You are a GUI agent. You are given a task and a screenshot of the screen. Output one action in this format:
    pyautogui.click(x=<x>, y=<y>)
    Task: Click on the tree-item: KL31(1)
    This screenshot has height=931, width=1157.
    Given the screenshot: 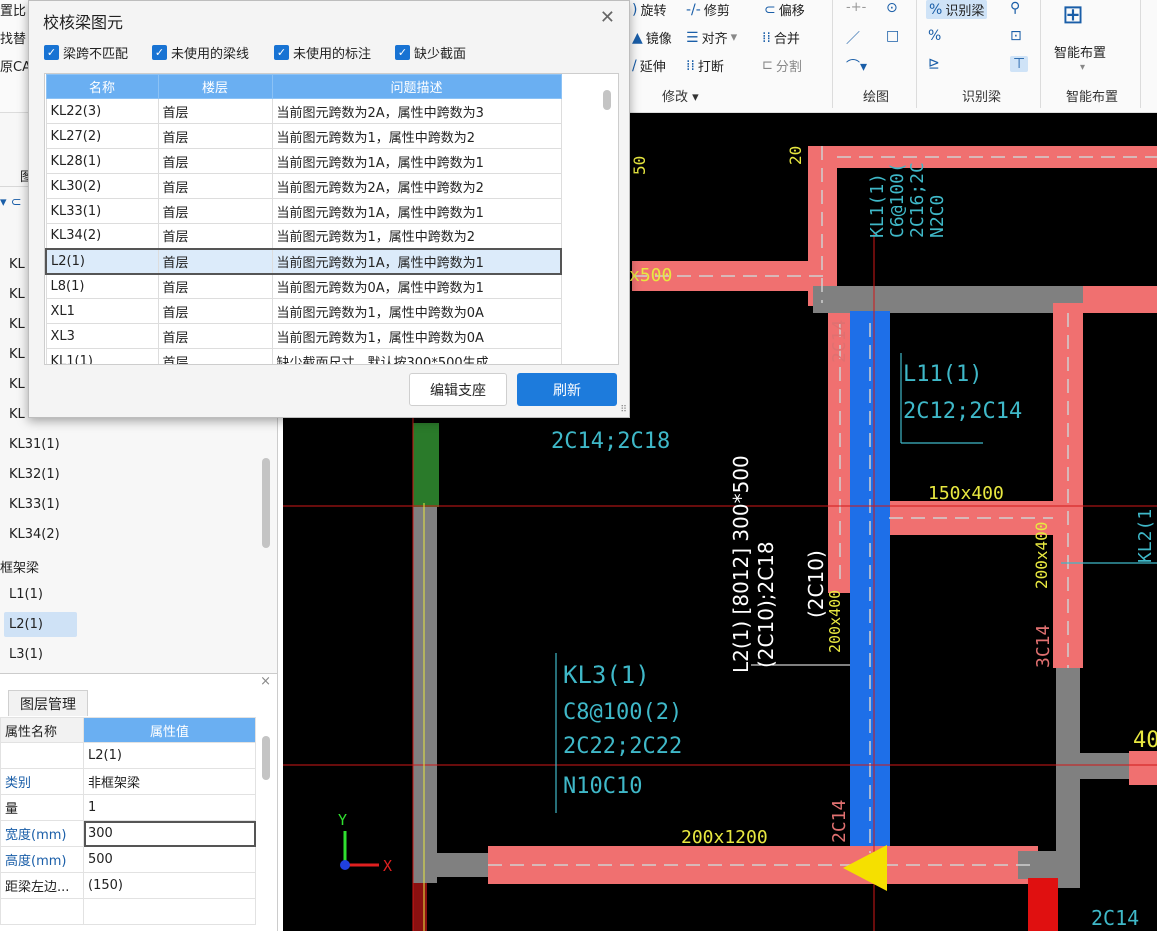 What is the action you would take?
    pyautogui.click(x=34, y=444)
    